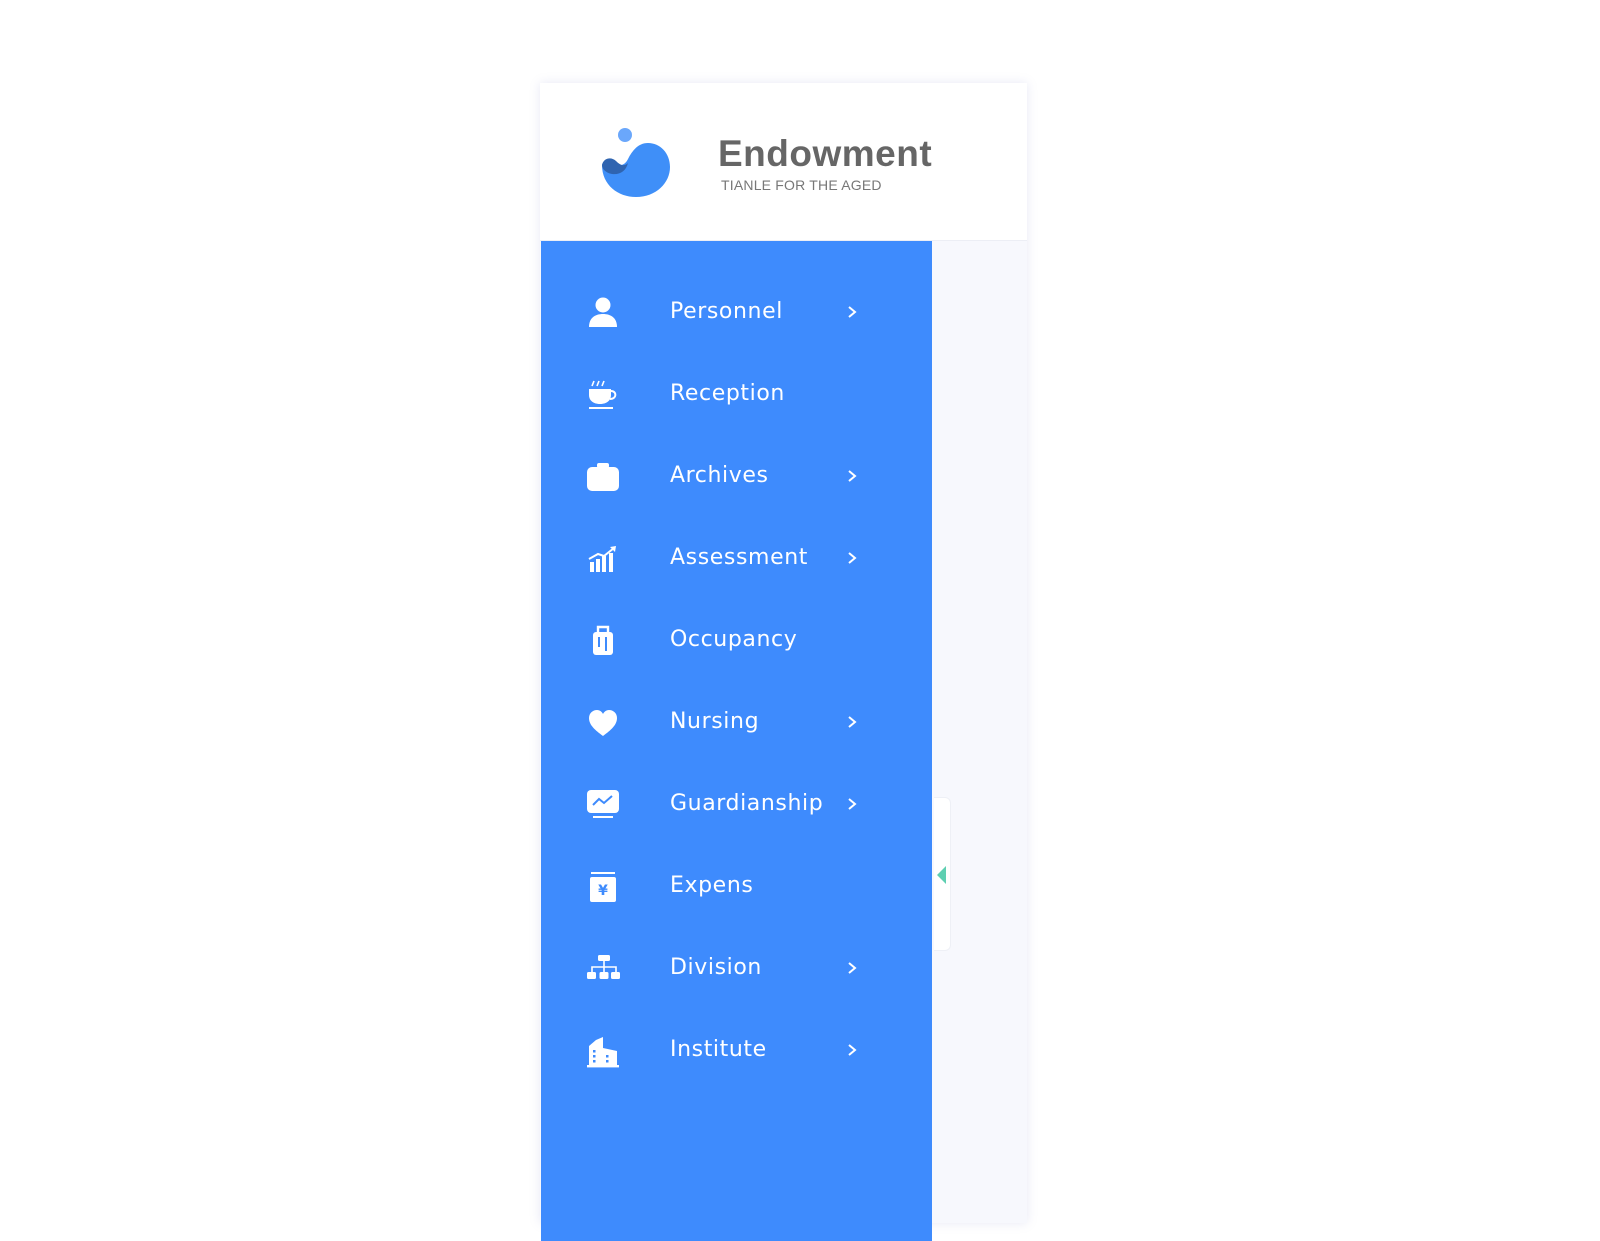  I want to click on sidebar-item-reception: Reception, so click(736, 394).